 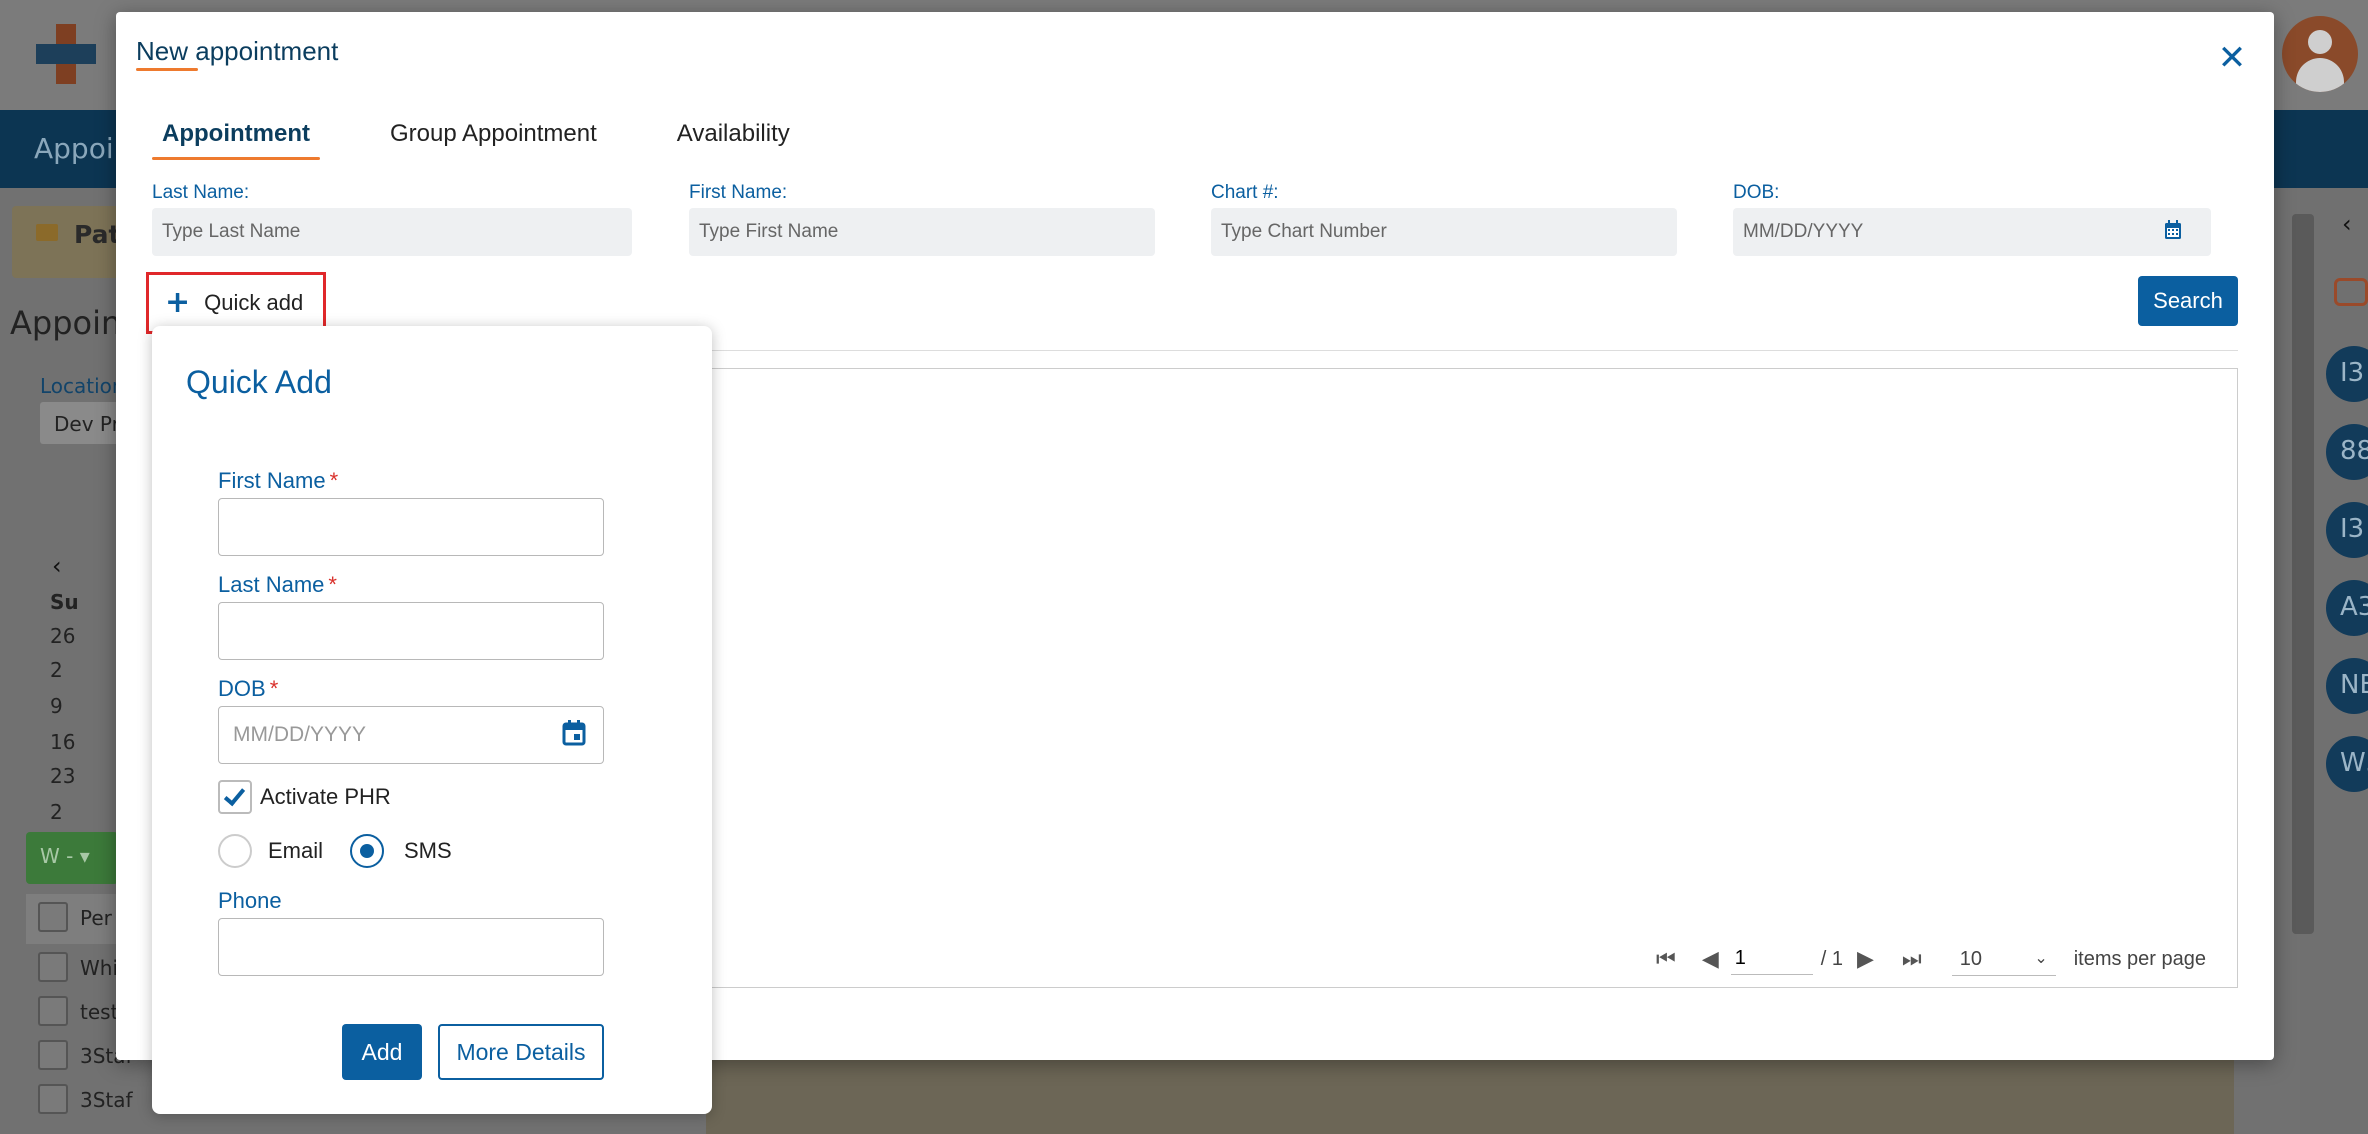 I want to click on calendar-prev-icon: ‹, so click(x=57, y=566).